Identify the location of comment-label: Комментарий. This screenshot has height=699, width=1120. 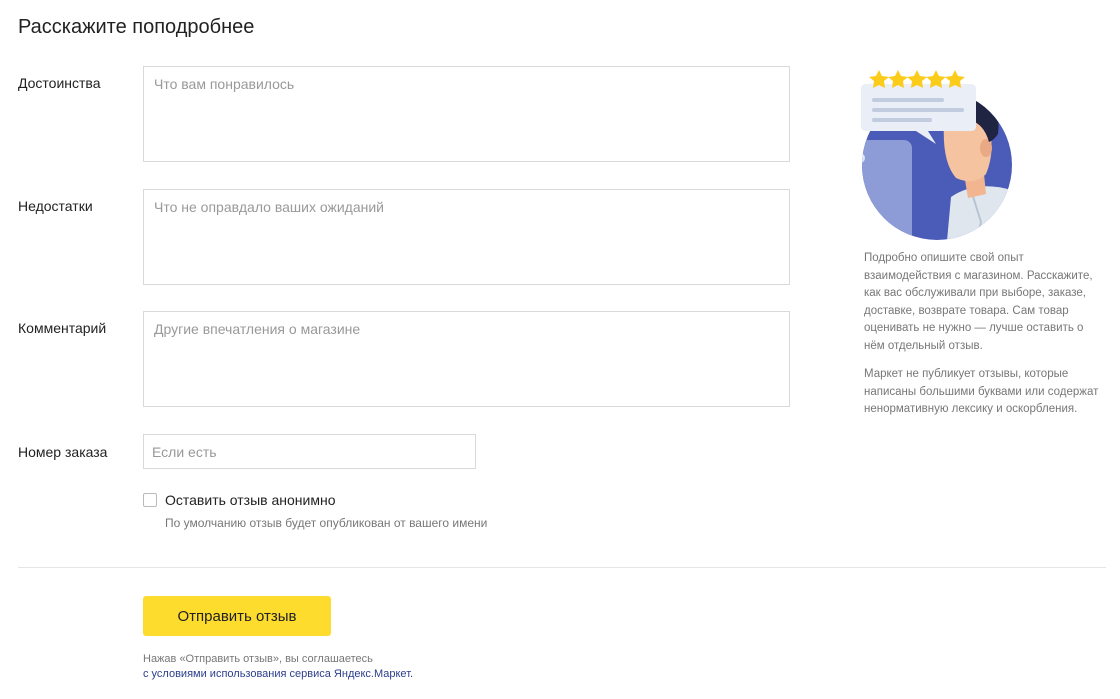
(62, 328).